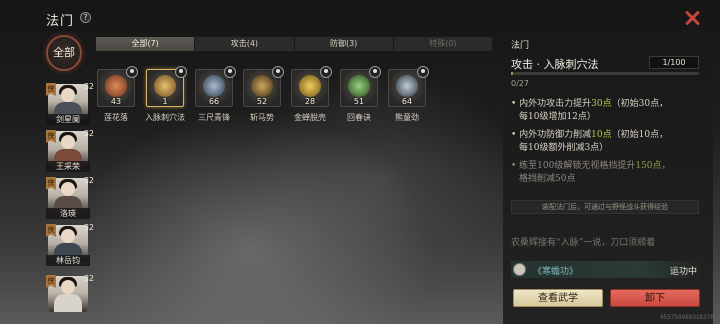 This screenshot has width=720, height=324. I want to click on exp-progress-bar, so click(605, 73).